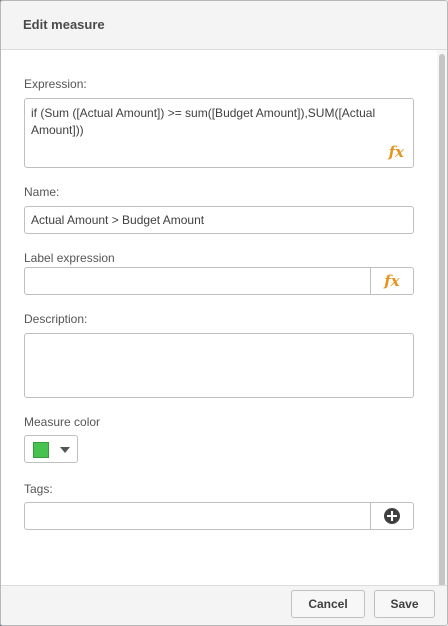 The image size is (448, 626). Describe the element at coordinates (118, 220) in the screenshot. I see `name-value: Actual Amount > Budget Amount` at that location.